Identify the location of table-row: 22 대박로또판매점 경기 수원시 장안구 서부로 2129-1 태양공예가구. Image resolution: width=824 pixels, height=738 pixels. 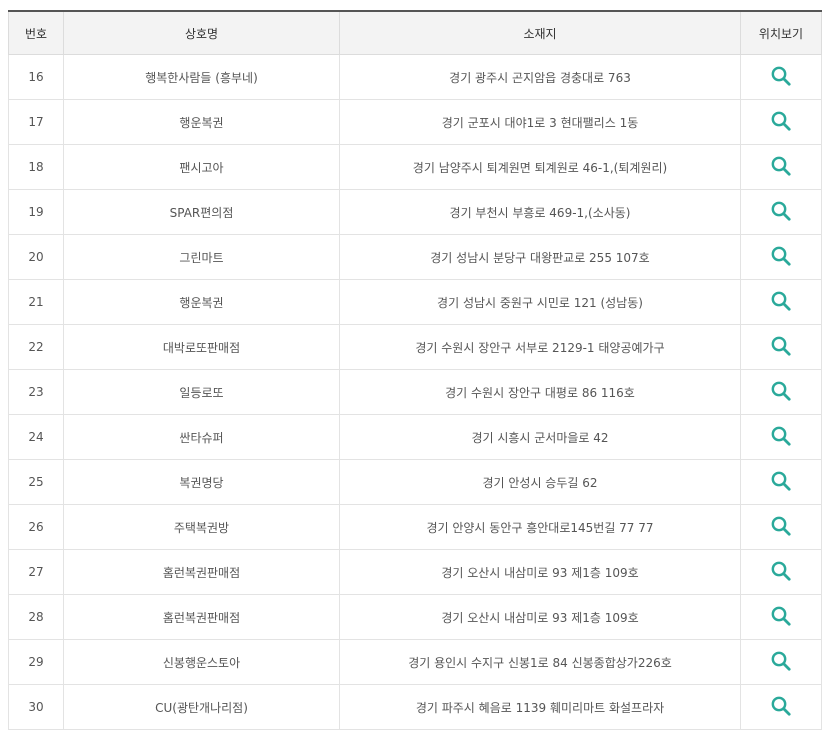
(415, 347).